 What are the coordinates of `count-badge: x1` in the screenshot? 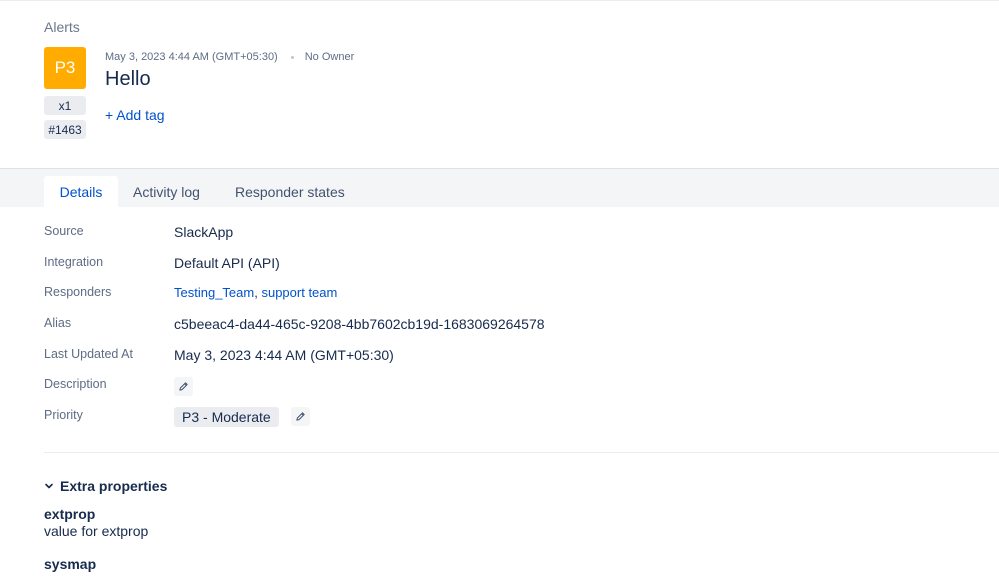 It's located at (65, 105).